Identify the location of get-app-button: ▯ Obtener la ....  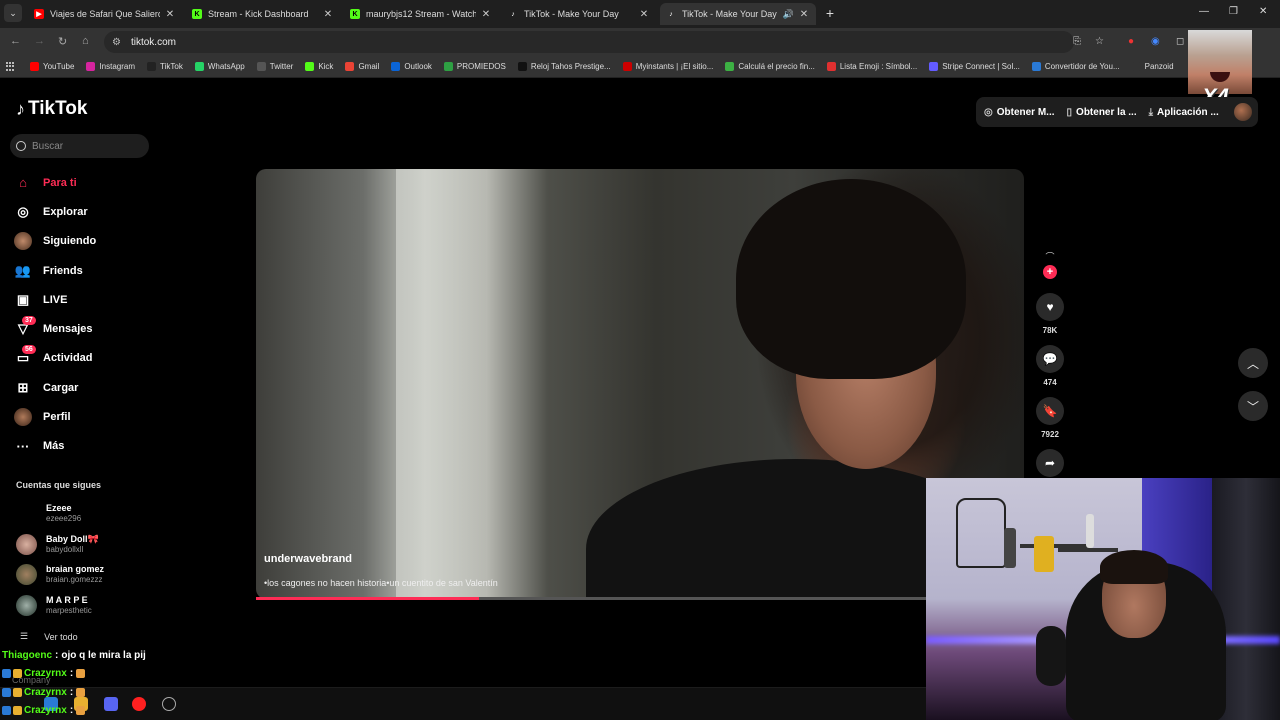
(1102, 112).